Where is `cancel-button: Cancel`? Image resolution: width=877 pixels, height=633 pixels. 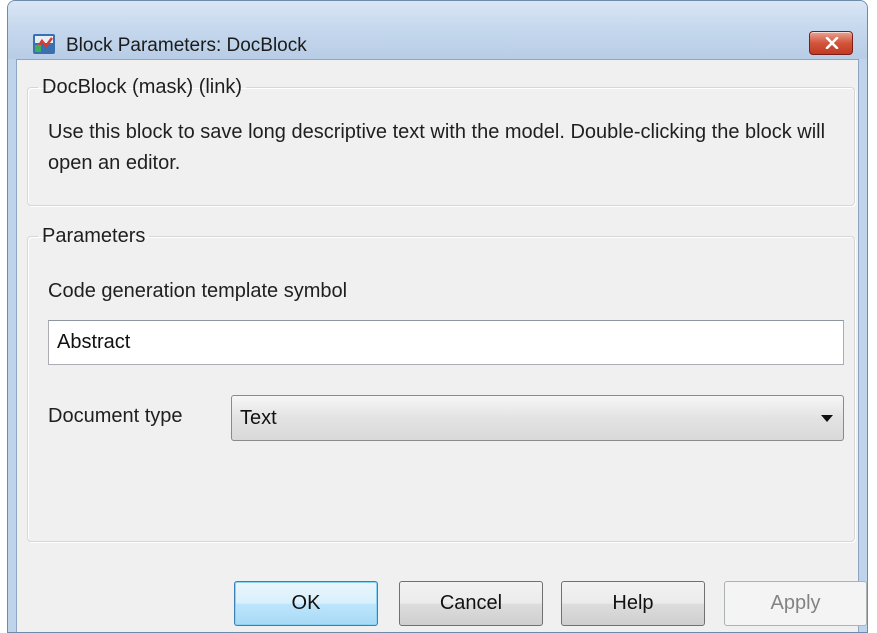 cancel-button: Cancel is located at coordinates (471, 603).